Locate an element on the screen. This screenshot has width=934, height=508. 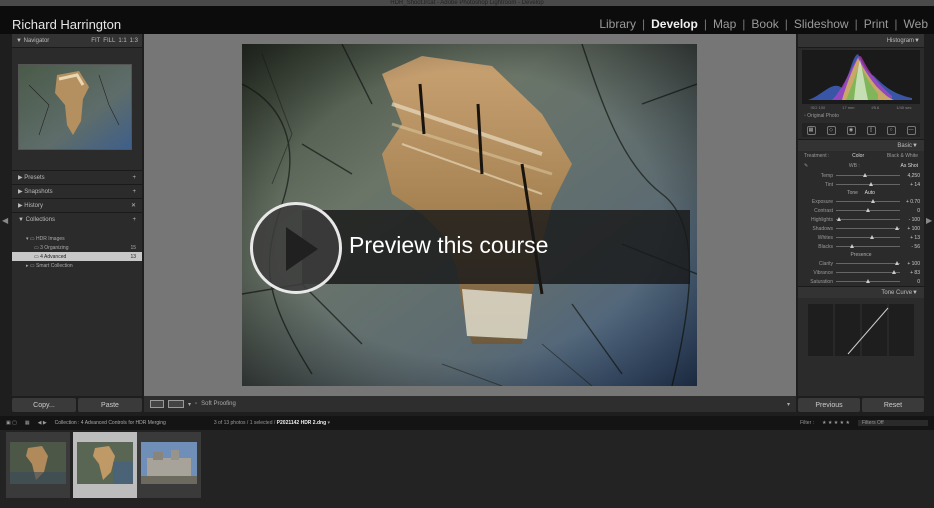
slider-contrast: Contrast 0 is located at coordinates (861, 210).